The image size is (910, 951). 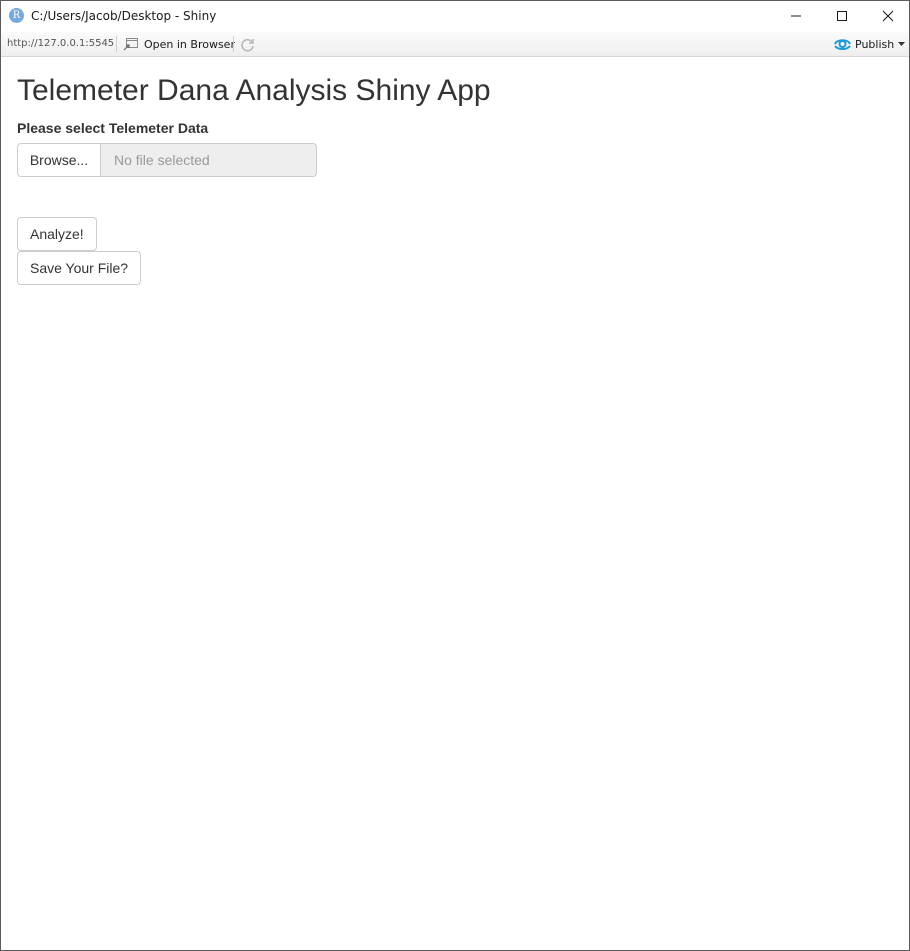 What do you see at coordinates (209, 160) in the screenshot?
I see `selected-file-field: No file selected` at bounding box center [209, 160].